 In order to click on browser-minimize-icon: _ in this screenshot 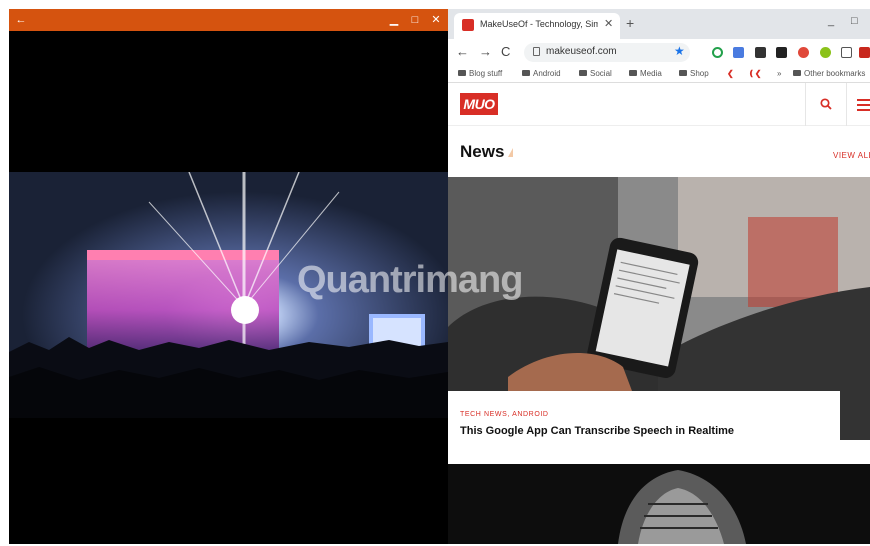, I will do `click(831, 21)`.